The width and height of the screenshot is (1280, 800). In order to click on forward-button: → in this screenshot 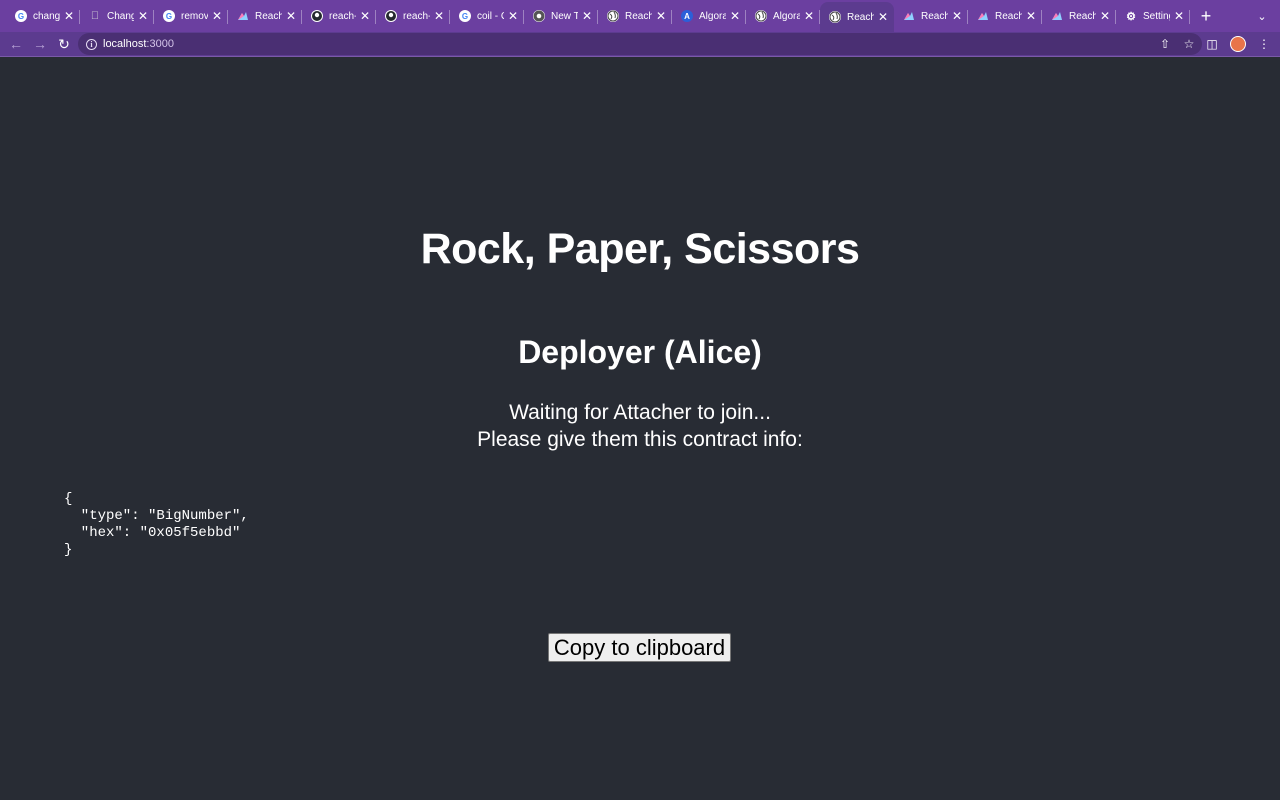, I will do `click(40, 44)`.